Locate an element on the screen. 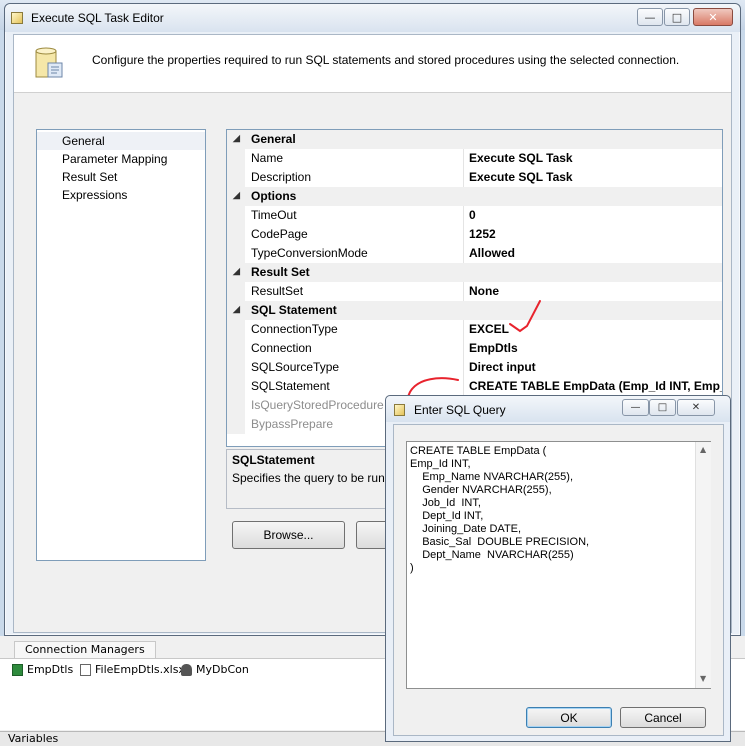 Image resolution: width=745 pixels, height=746 pixels. property-value: 0 is located at coordinates (472, 215).